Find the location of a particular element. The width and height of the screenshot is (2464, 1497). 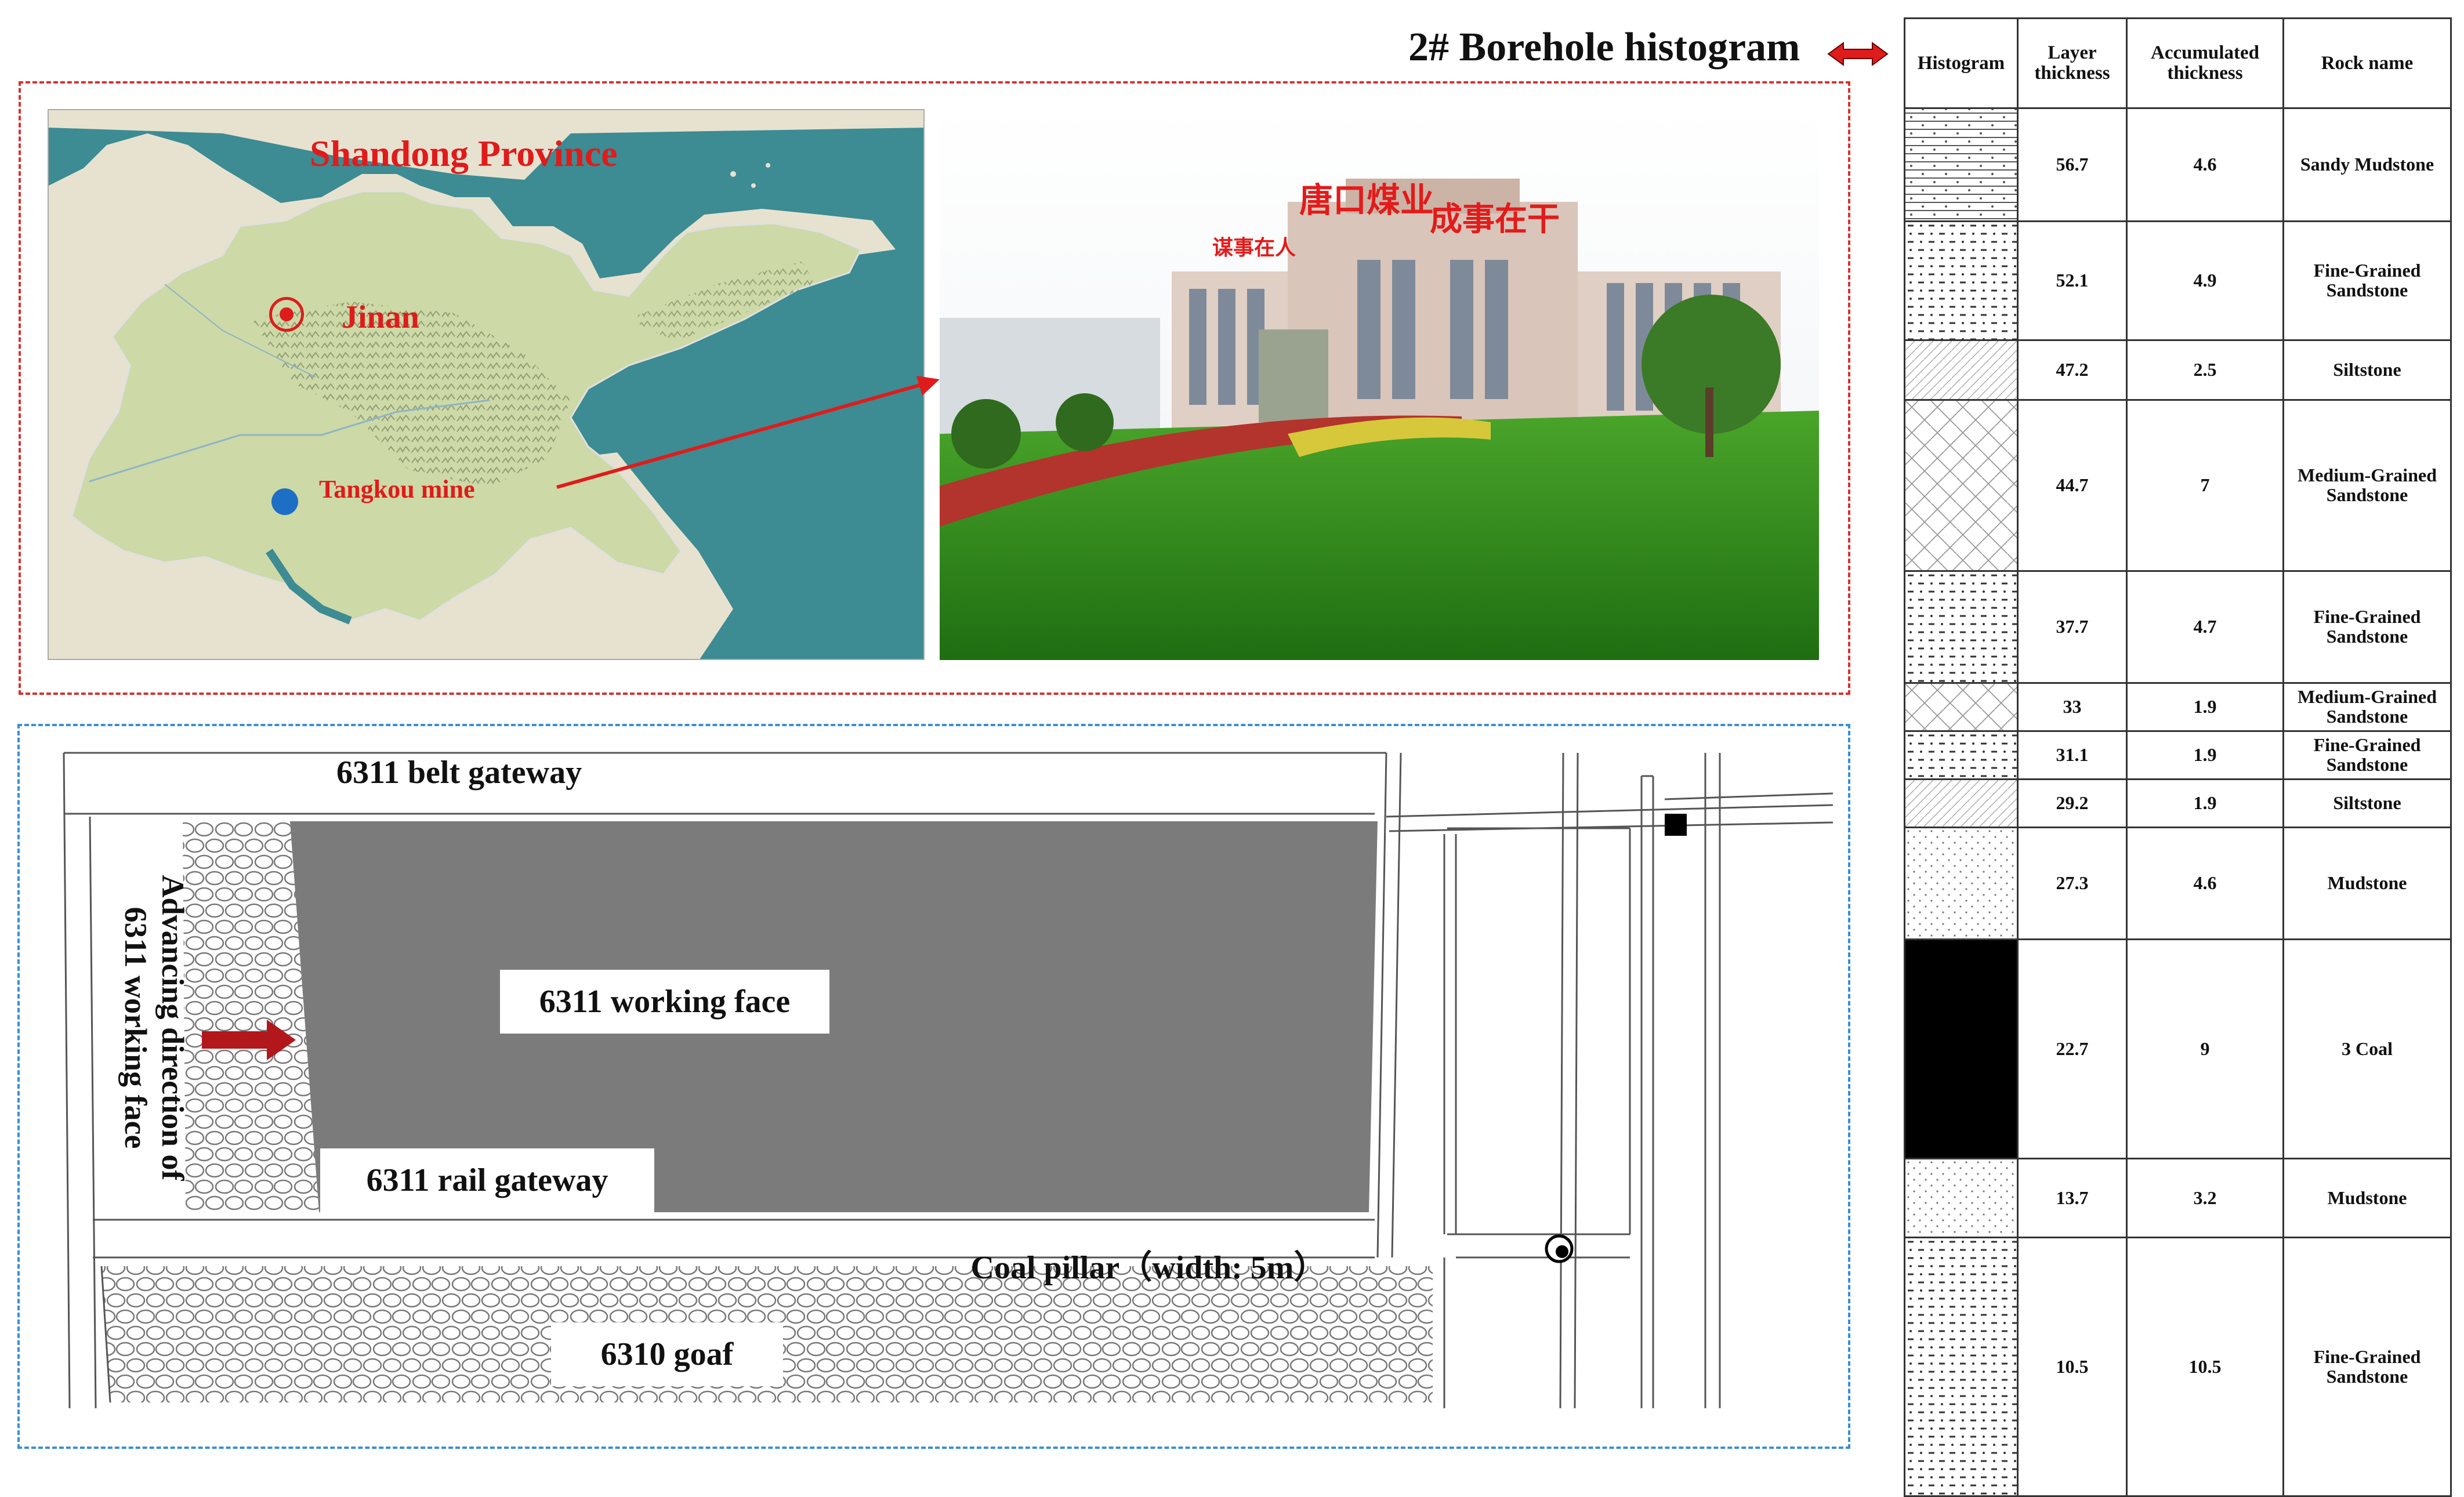

accumulated-thickness-cell: 3.2 is located at coordinates (2205, 1198).